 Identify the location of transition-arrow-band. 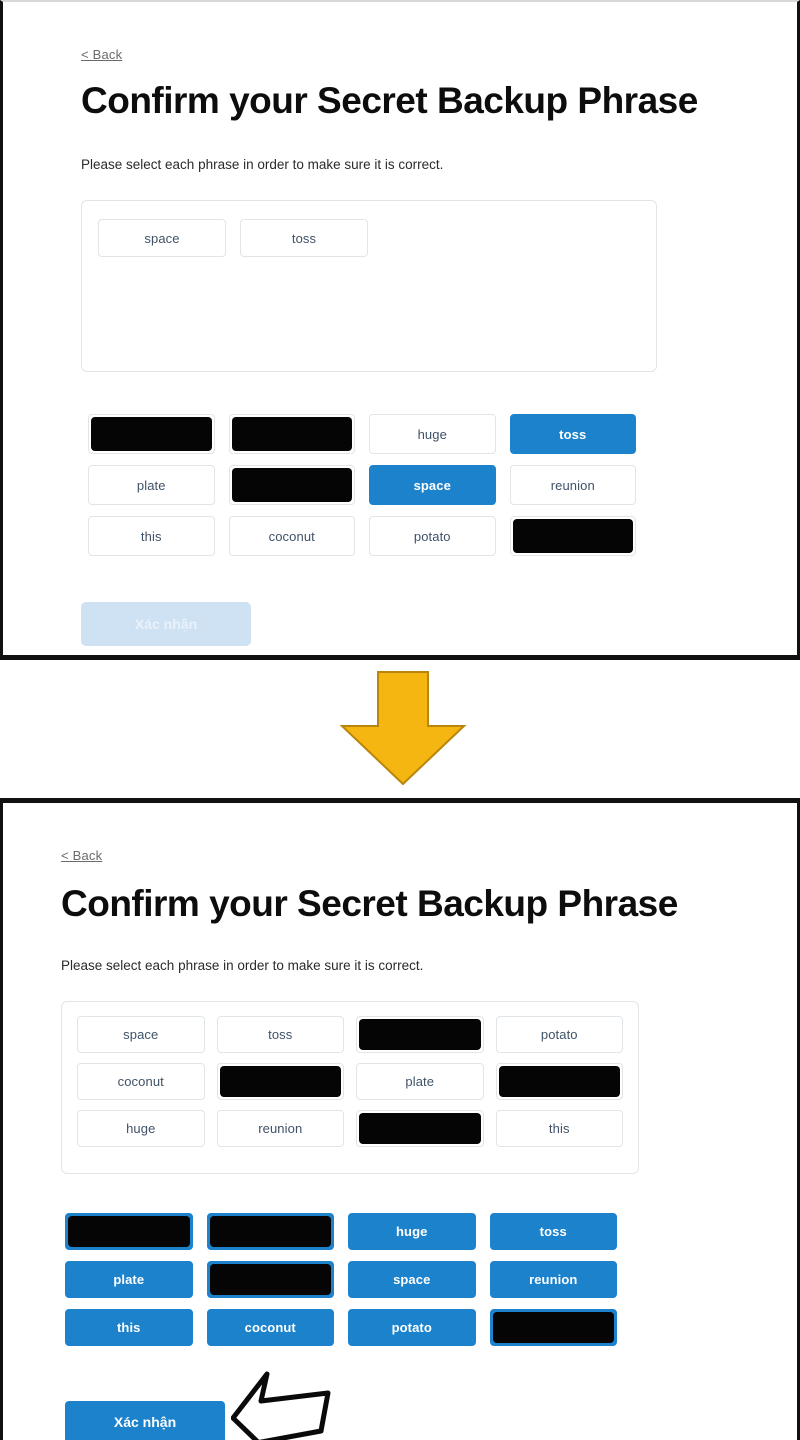
(400, 729).